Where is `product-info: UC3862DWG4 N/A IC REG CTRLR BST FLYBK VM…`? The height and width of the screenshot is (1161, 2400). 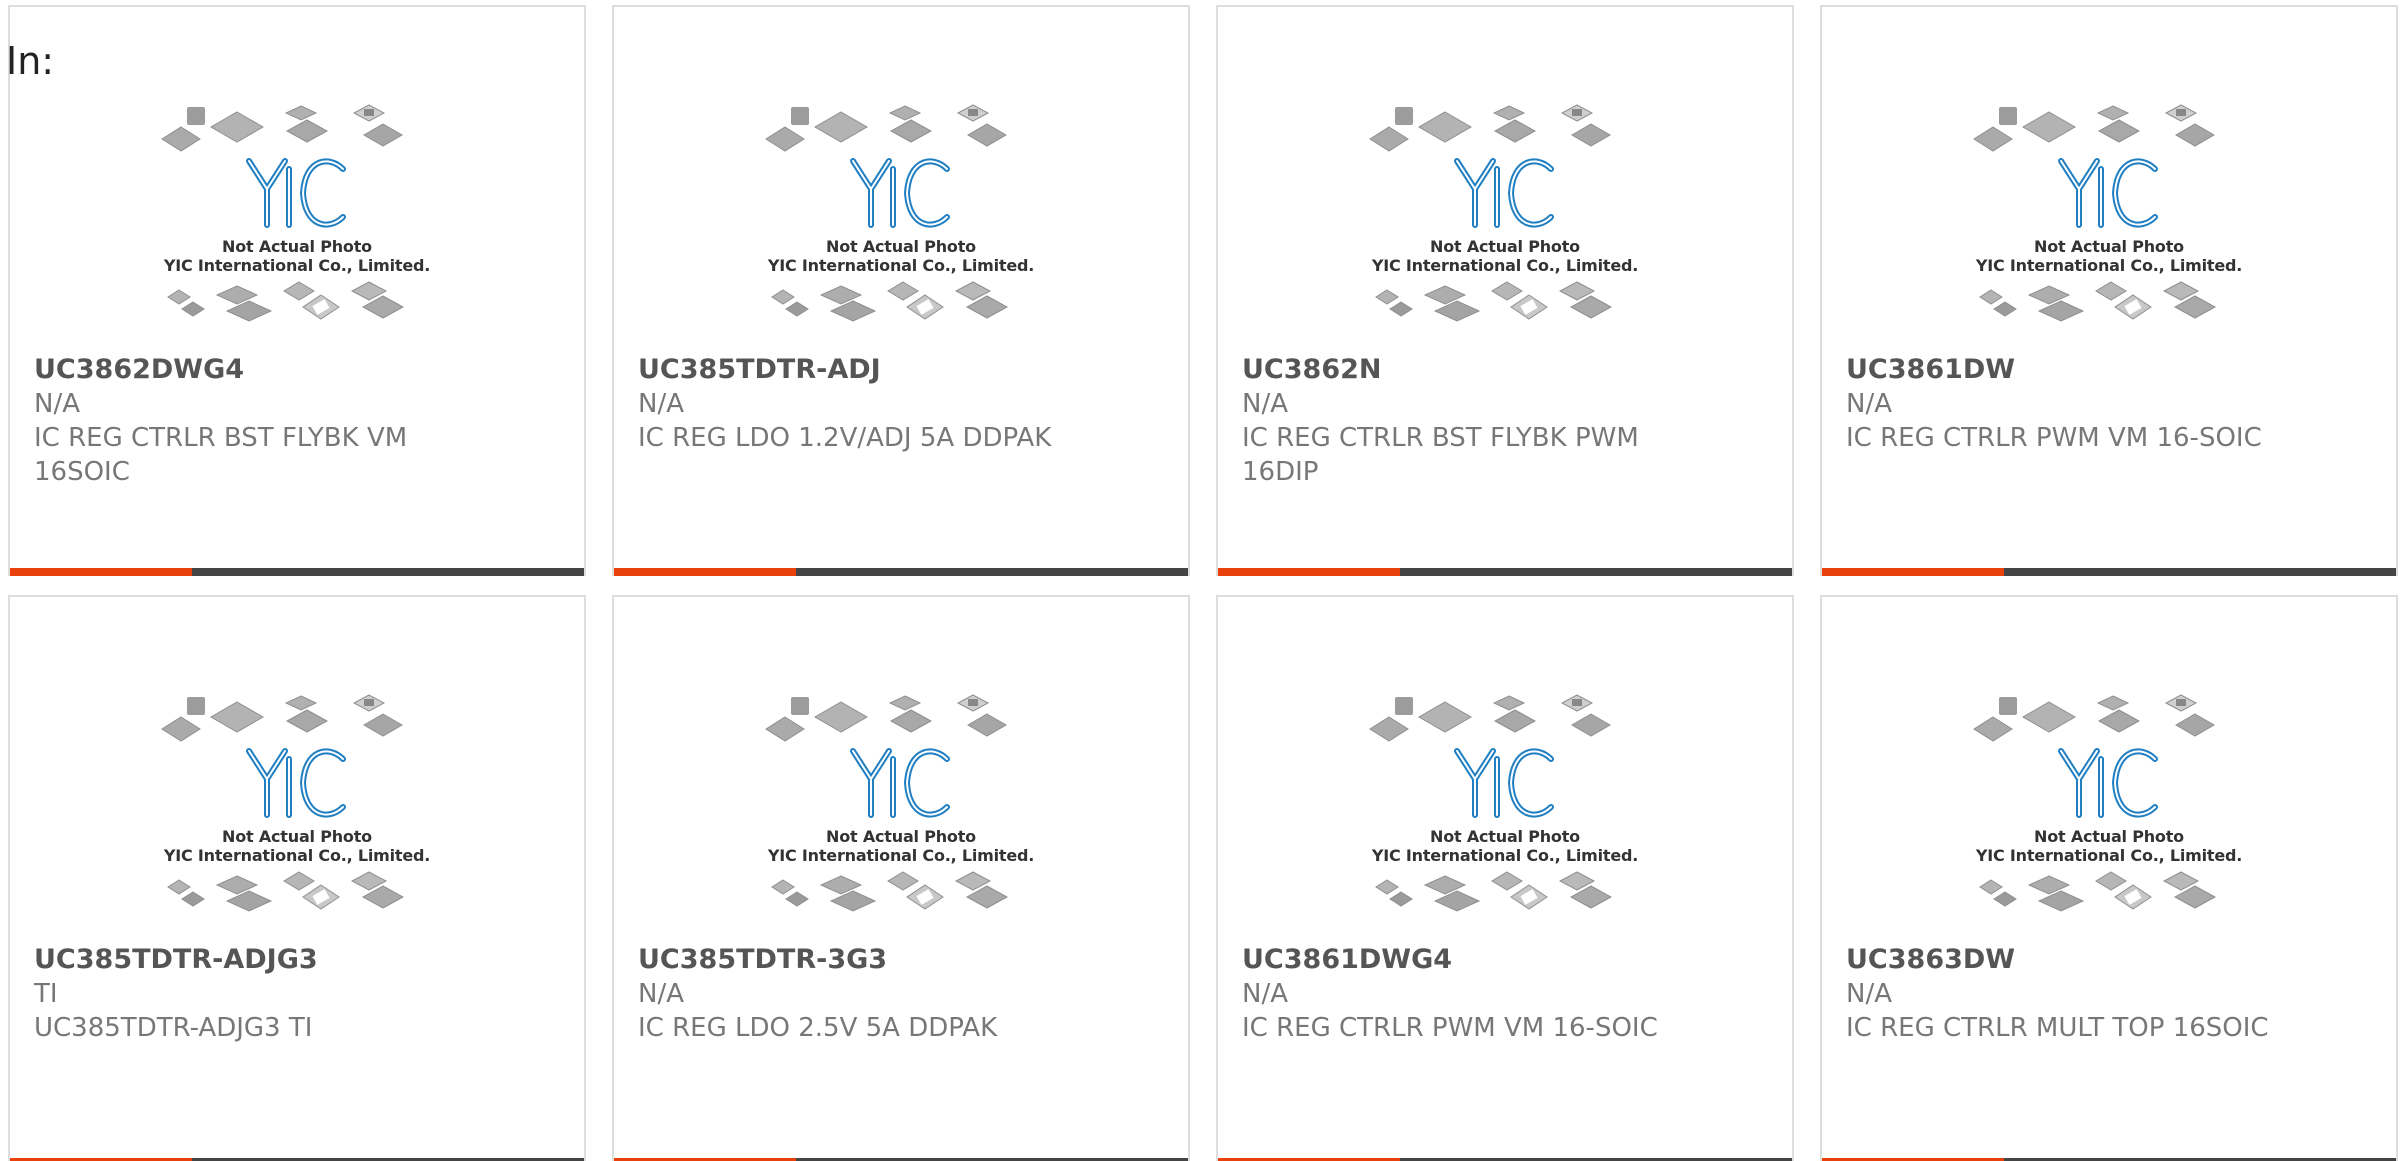
product-info: UC3862DWG4 N/A IC REG CTRLR BST FLYBK VM… is located at coordinates (299, 421).